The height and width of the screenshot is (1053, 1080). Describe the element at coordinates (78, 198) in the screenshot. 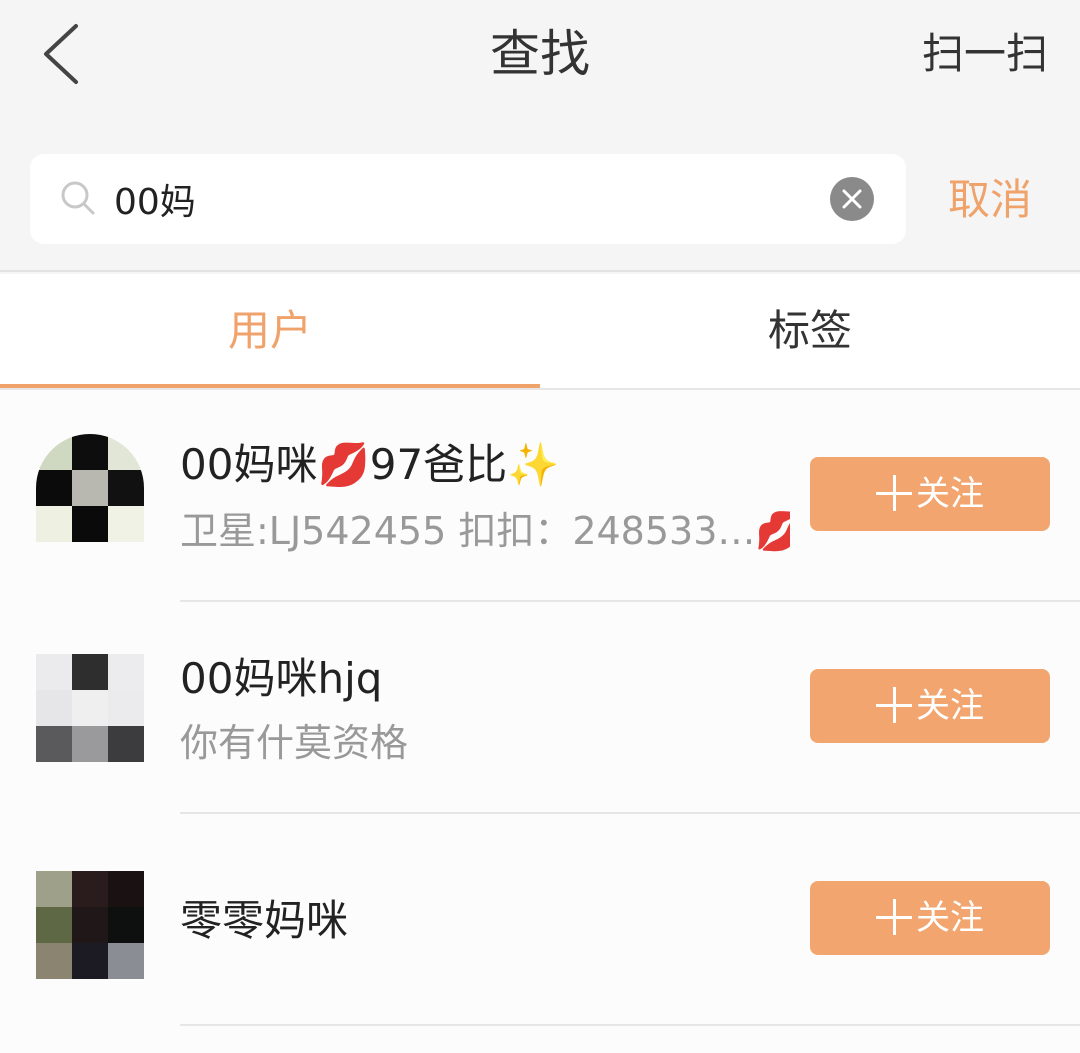

I see `search-icon` at that location.